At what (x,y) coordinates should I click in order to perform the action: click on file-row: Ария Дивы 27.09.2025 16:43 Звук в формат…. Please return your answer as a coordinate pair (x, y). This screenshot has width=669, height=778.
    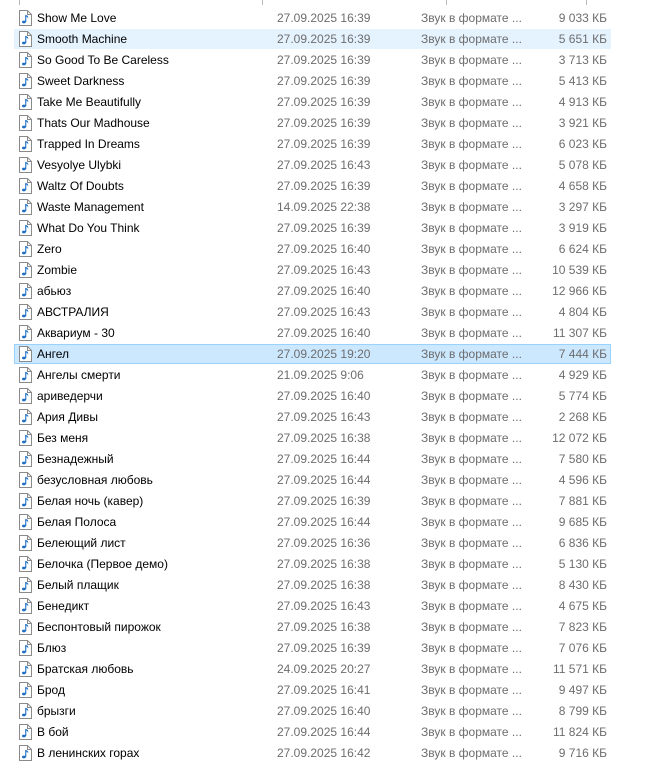
    Looking at the image, I should click on (312, 417).